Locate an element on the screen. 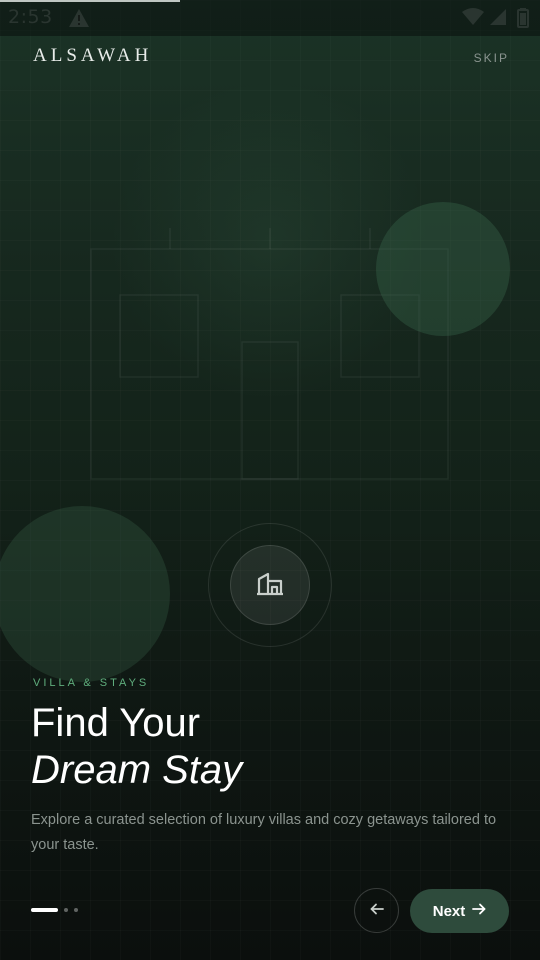  arrow-left-icon is located at coordinates (377, 911).